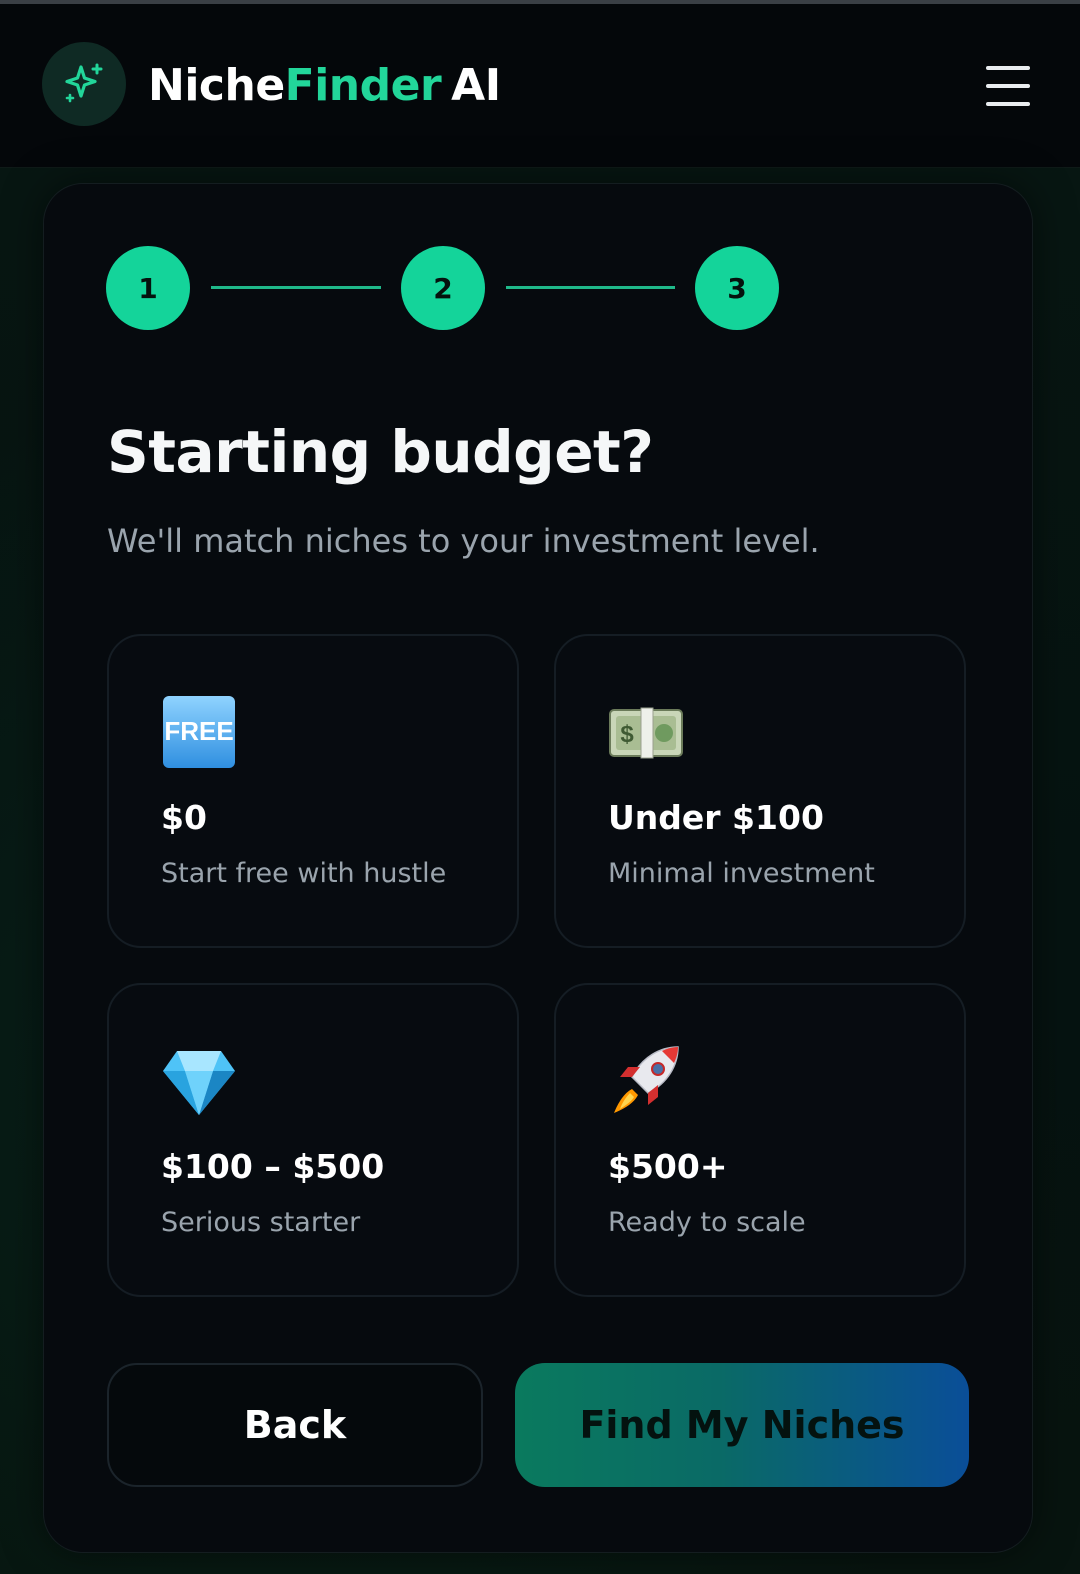 Image resolution: width=1080 pixels, height=1574 pixels. I want to click on option-label: $0, so click(184, 817).